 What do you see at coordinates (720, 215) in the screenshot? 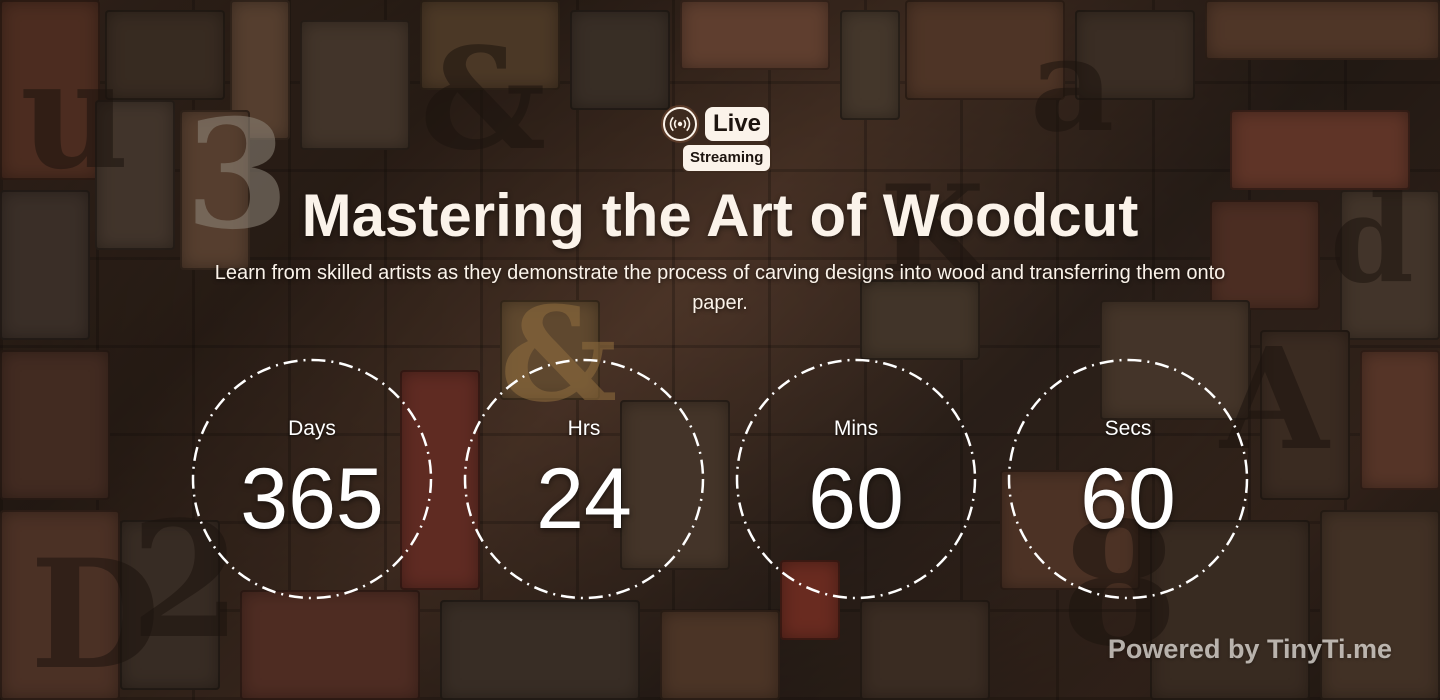
I see `event-title: Mastering the Art of Woodcut` at bounding box center [720, 215].